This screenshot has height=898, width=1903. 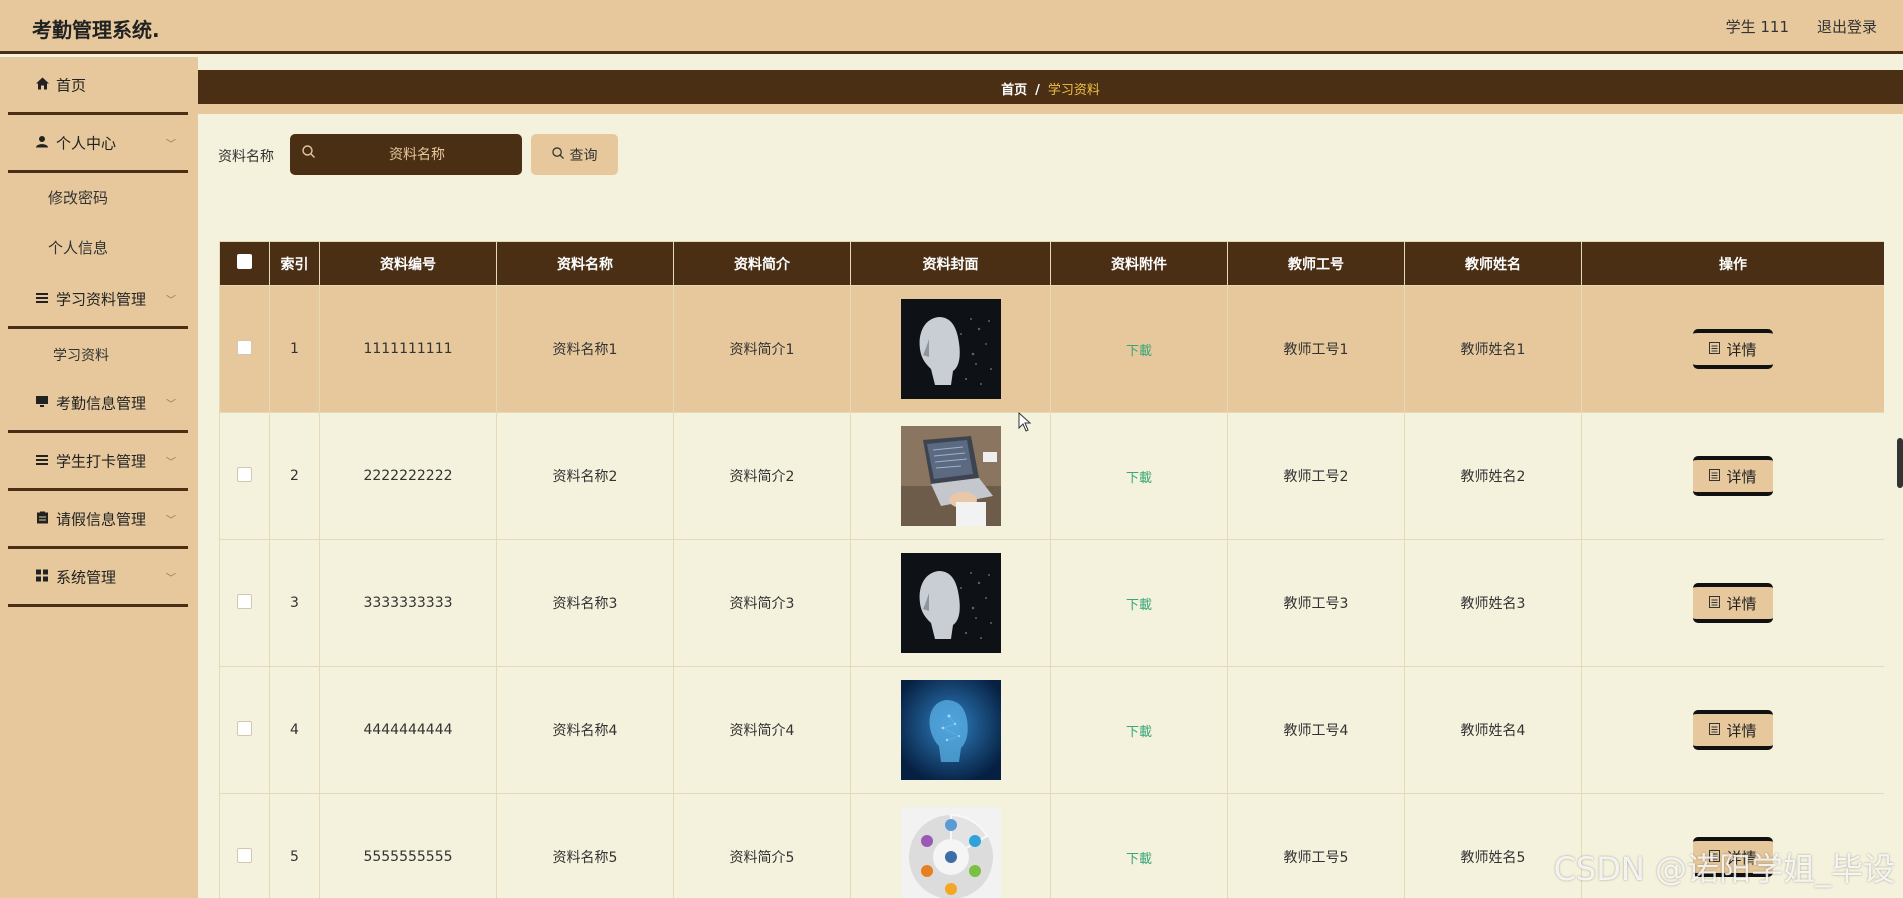 I want to click on mouse-cursor-icon, so click(x=1025, y=422).